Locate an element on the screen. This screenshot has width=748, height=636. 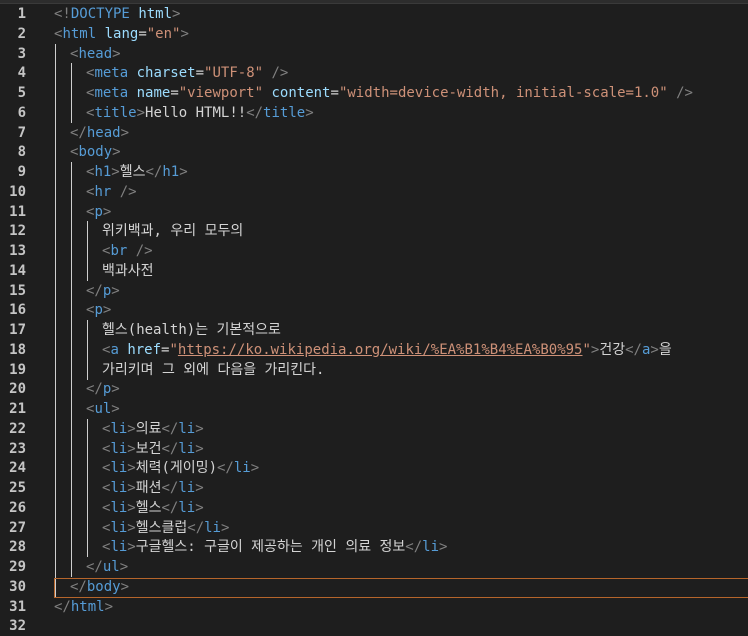
code-line: 14 백과사전 is located at coordinates (374, 270).